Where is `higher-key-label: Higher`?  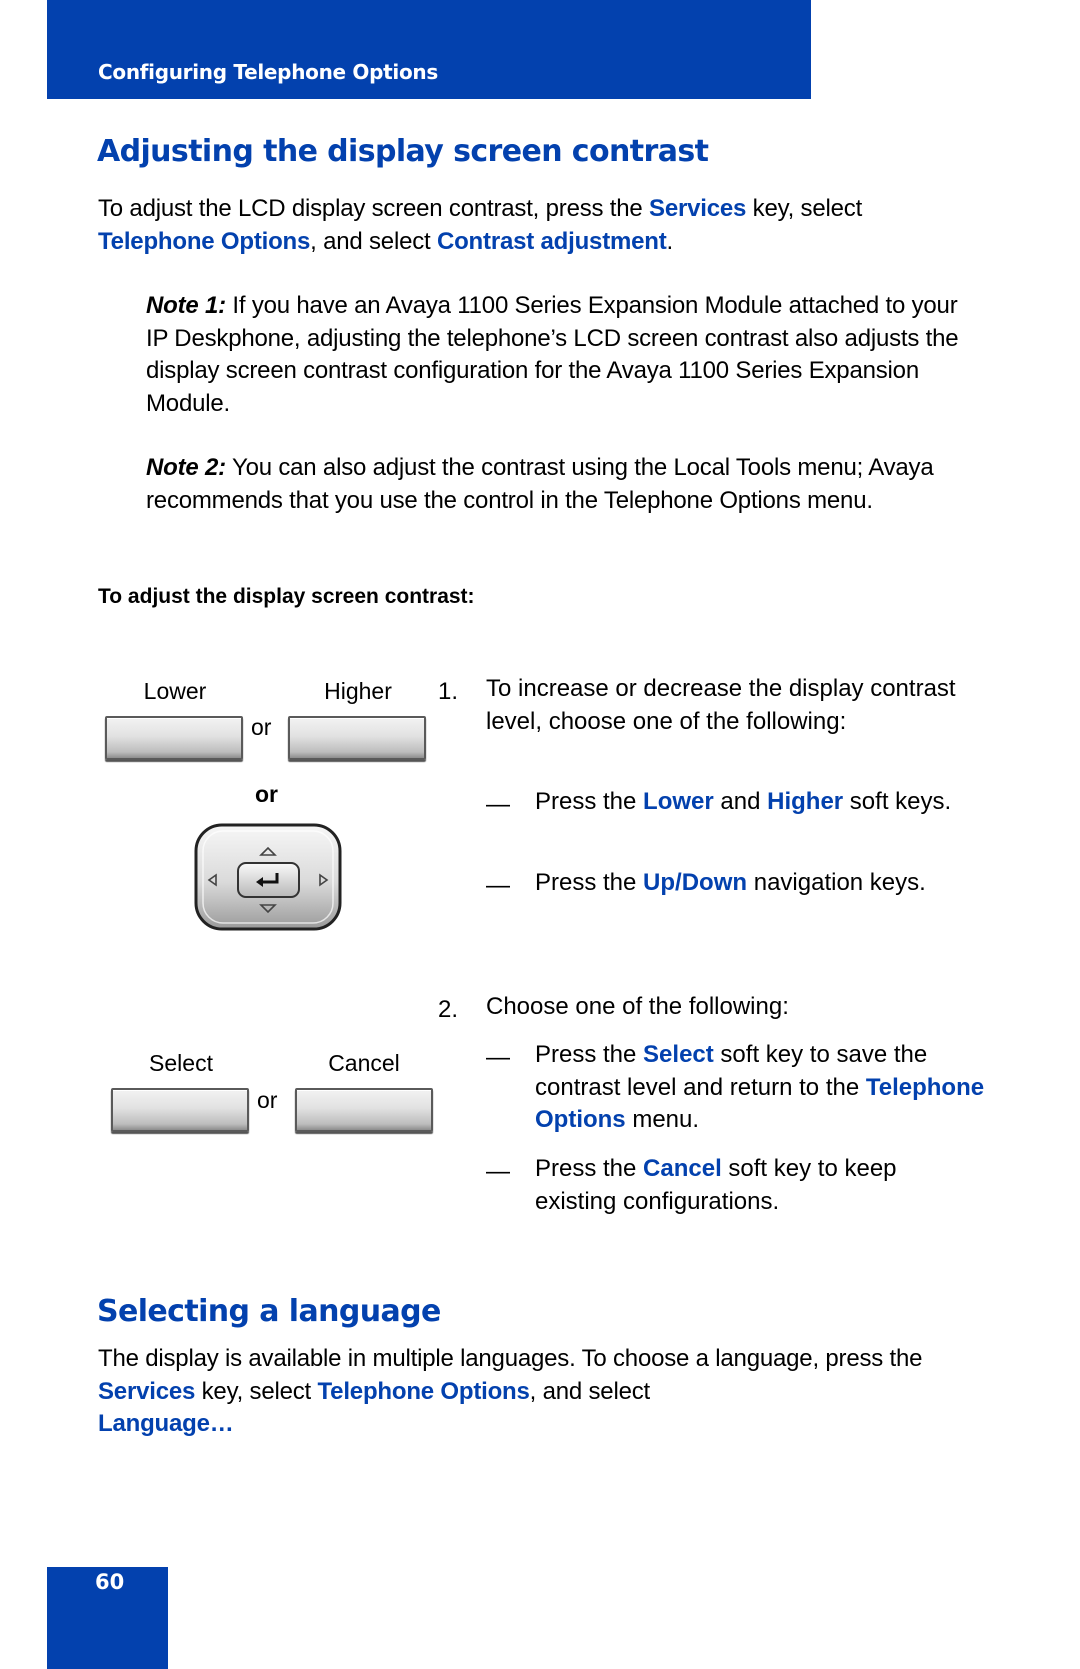
higher-key-label: Higher is located at coordinates (358, 691).